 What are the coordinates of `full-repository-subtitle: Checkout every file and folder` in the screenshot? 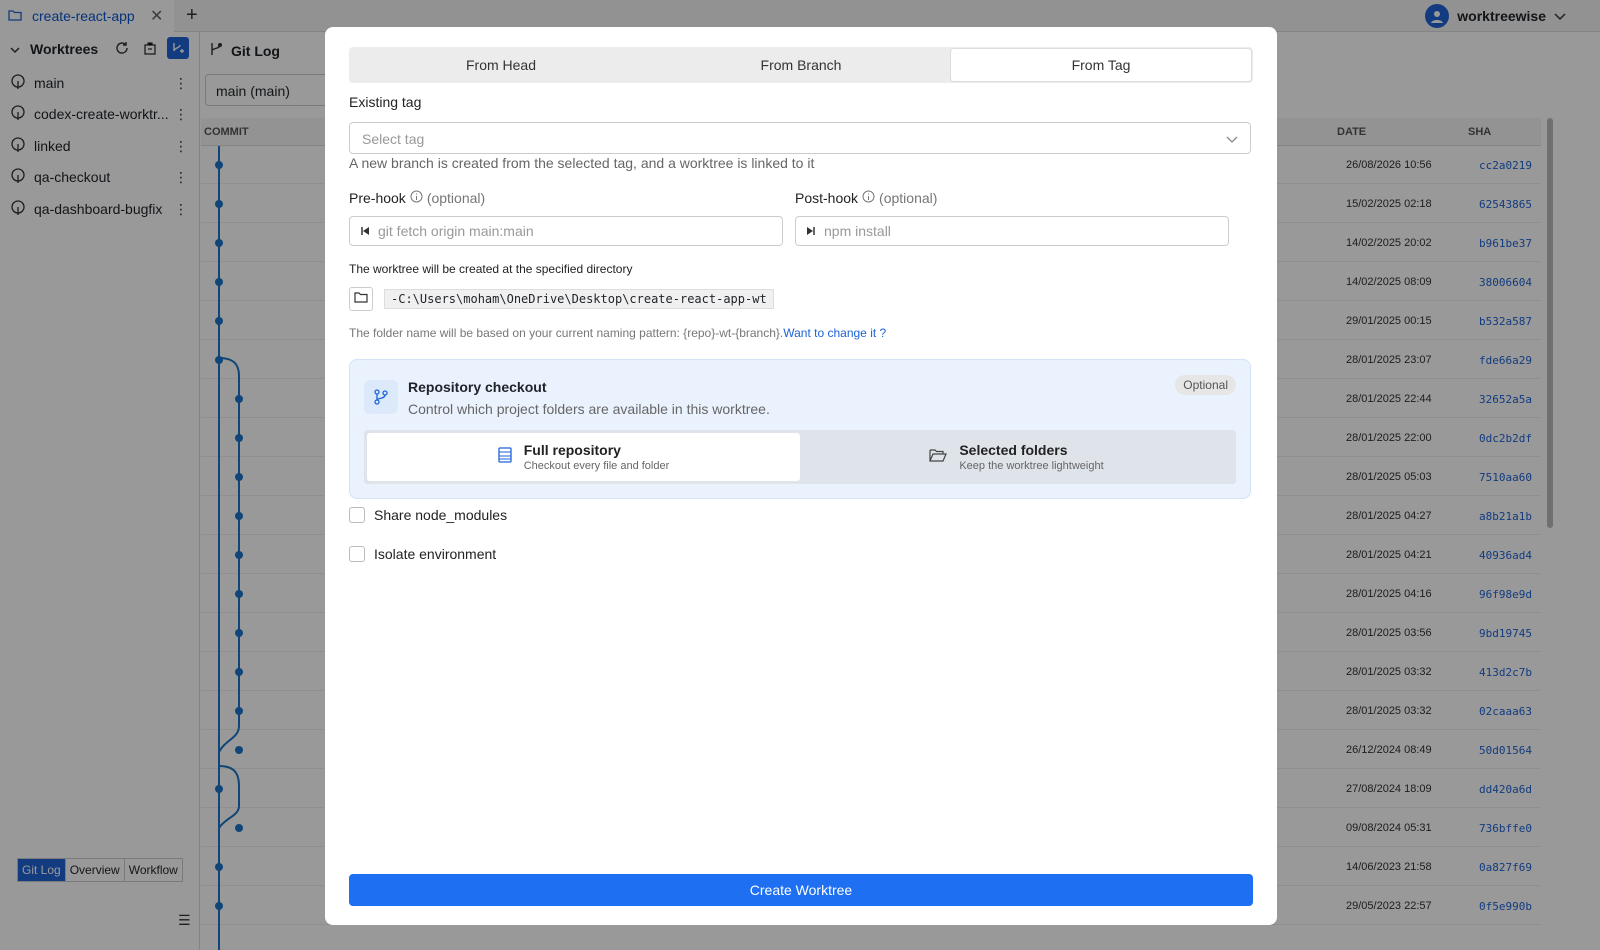 It's located at (596, 466).